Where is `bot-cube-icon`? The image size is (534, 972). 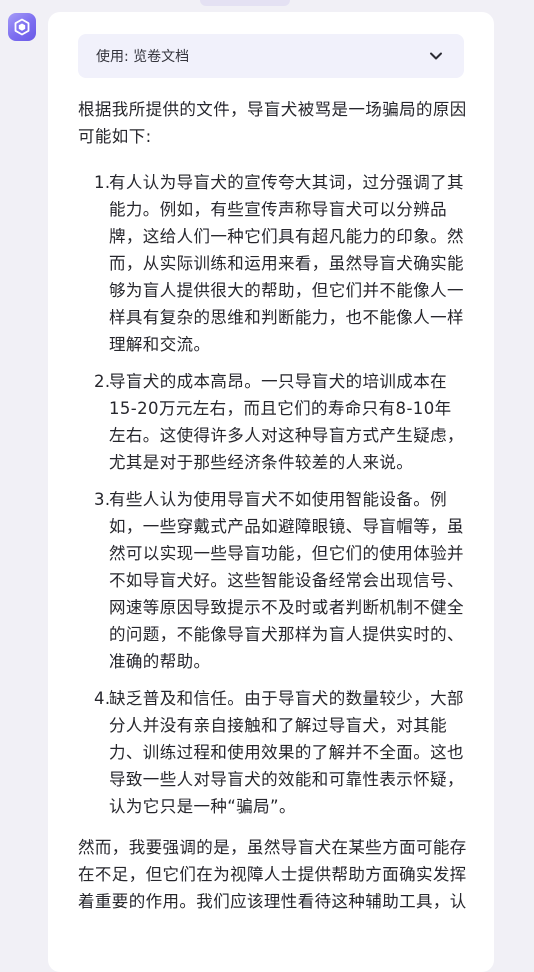 bot-cube-icon is located at coordinates (22, 27).